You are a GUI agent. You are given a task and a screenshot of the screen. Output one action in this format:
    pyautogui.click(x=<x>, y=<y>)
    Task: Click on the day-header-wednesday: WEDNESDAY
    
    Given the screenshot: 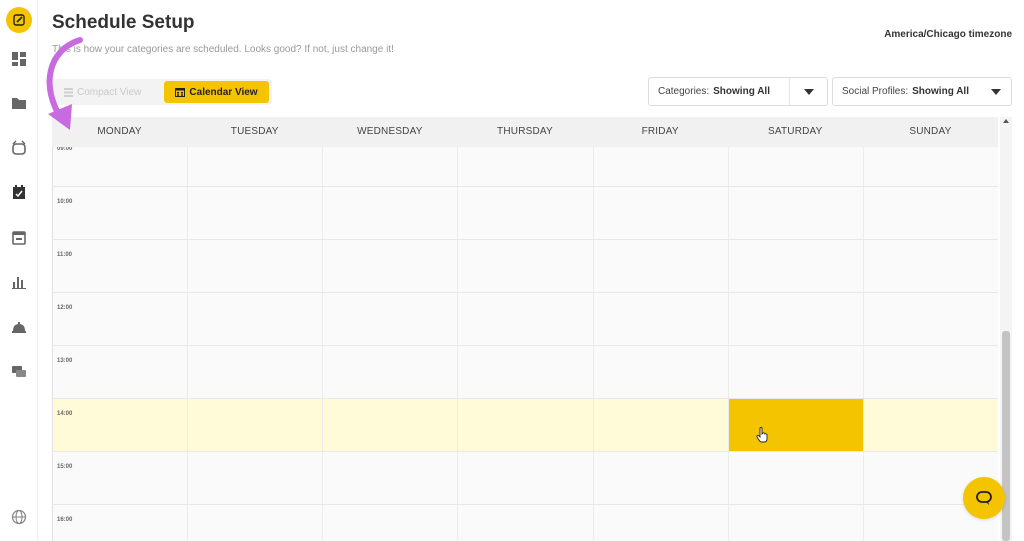 What is the action you would take?
    pyautogui.click(x=390, y=131)
    